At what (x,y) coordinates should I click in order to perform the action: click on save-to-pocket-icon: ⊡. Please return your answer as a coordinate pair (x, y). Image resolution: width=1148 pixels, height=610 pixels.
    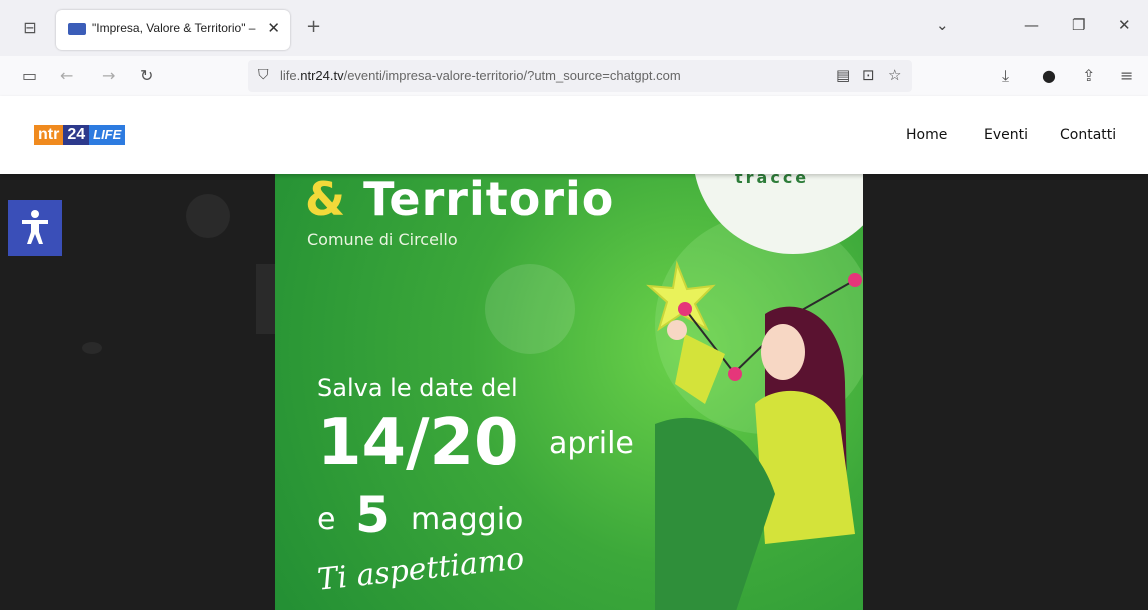
    Looking at the image, I should click on (868, 75).